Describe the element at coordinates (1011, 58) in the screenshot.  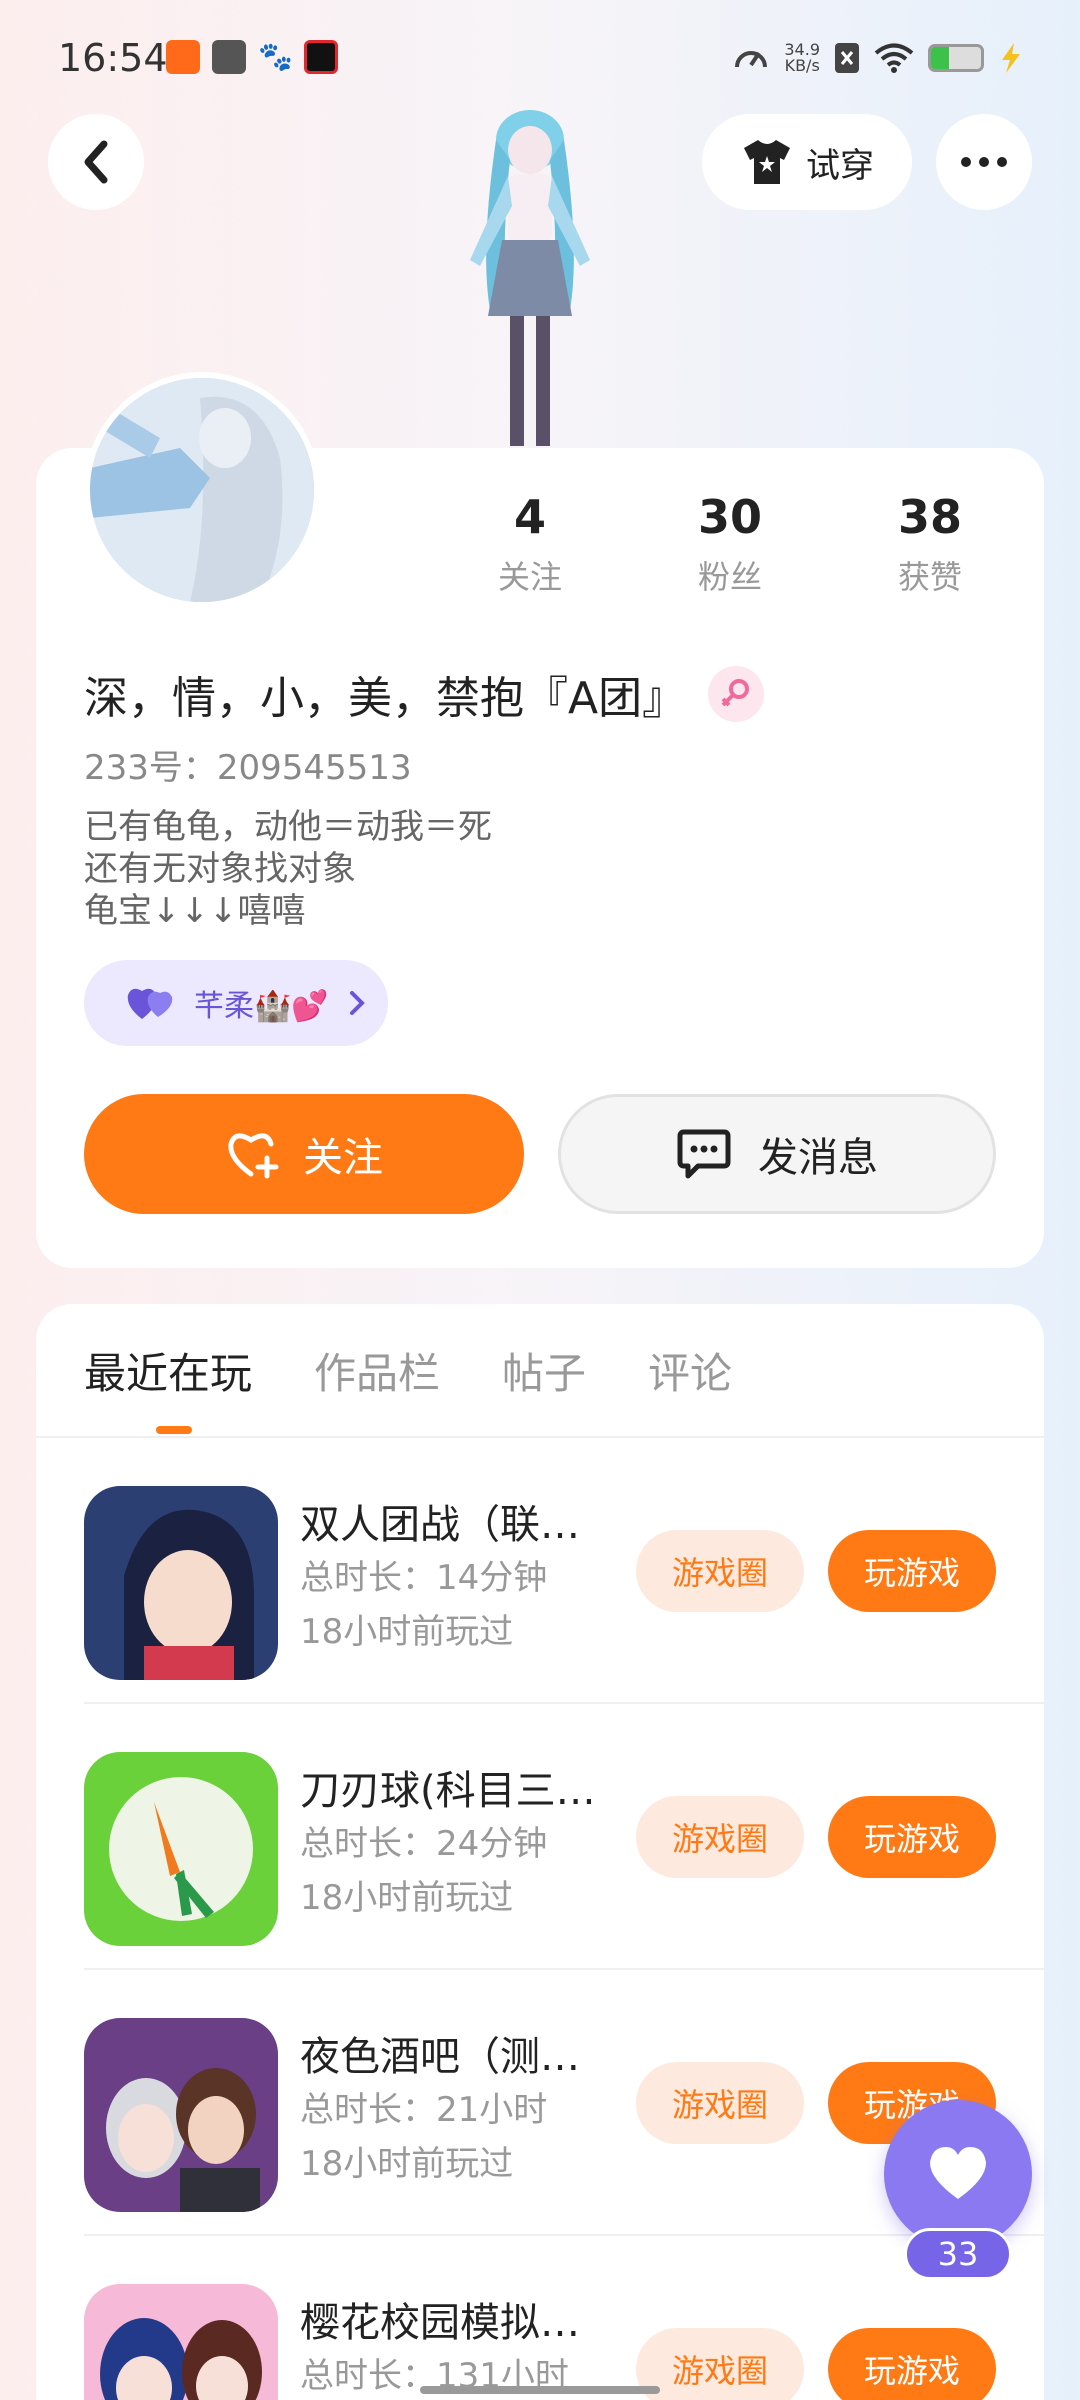
I see `charging-bolt-icon` at that location.